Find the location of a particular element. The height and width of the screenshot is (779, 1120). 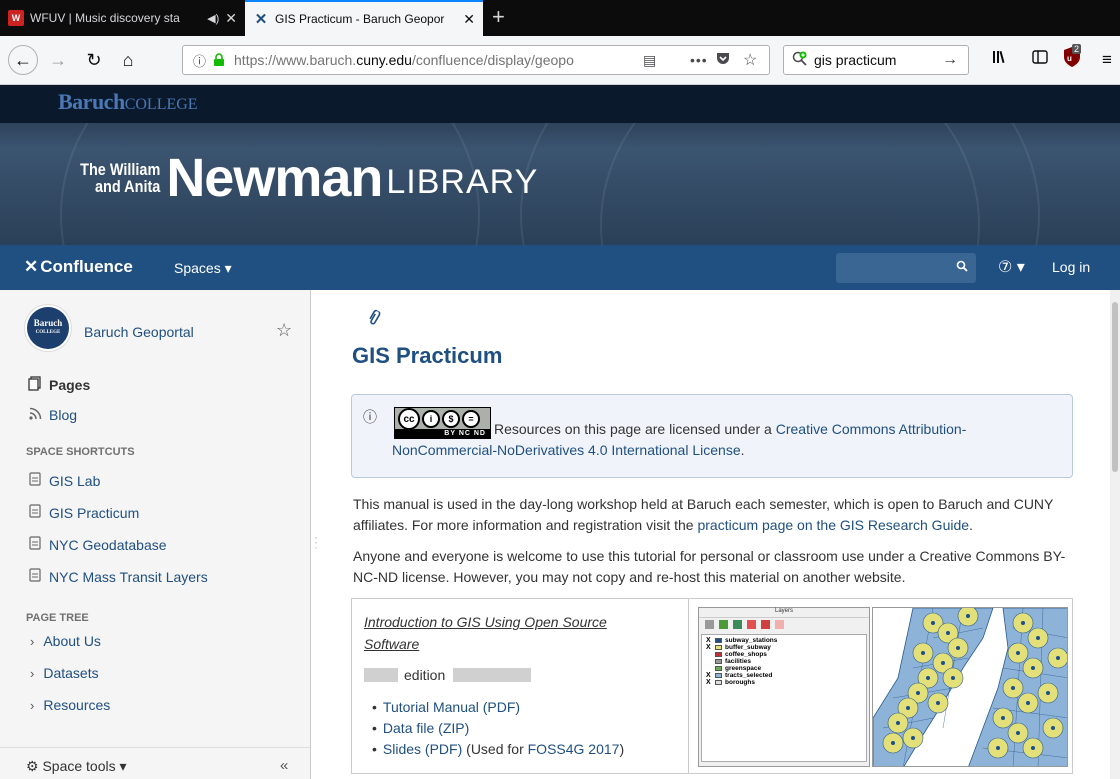

new-tab-button: + is located at coordinates (498, 17).